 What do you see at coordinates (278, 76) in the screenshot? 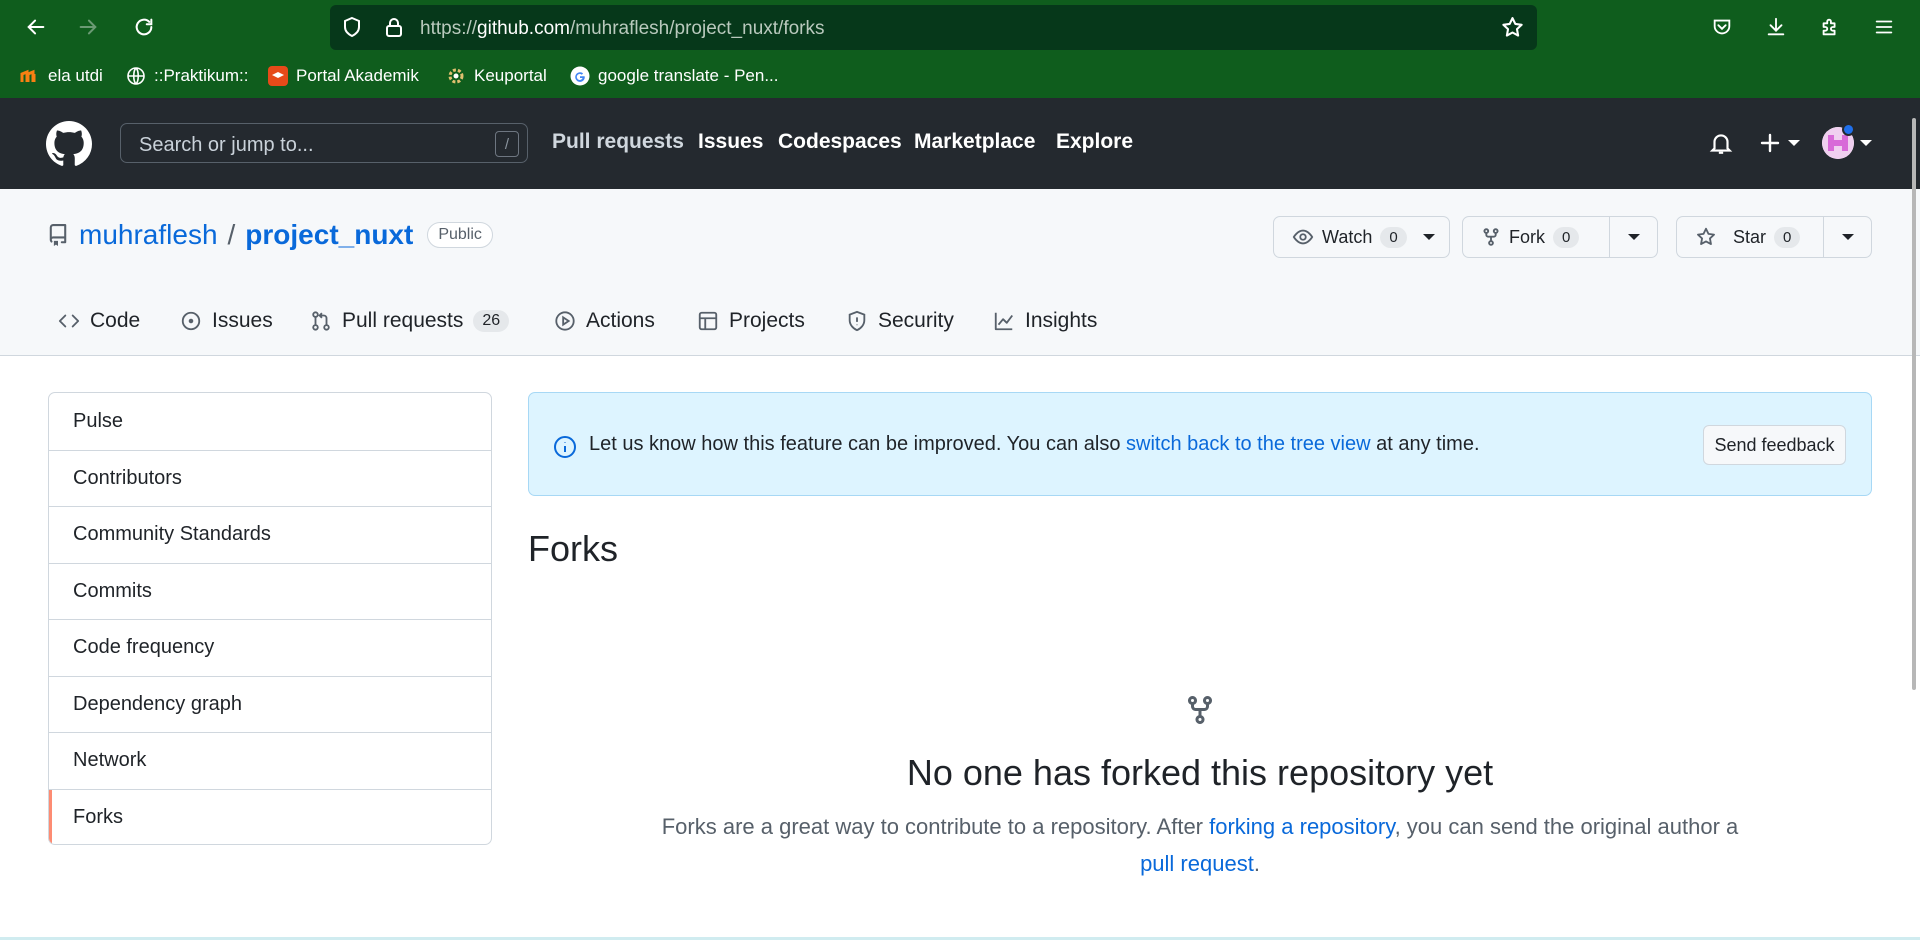
I see `portal-icon` at bounding box center [278, 76].